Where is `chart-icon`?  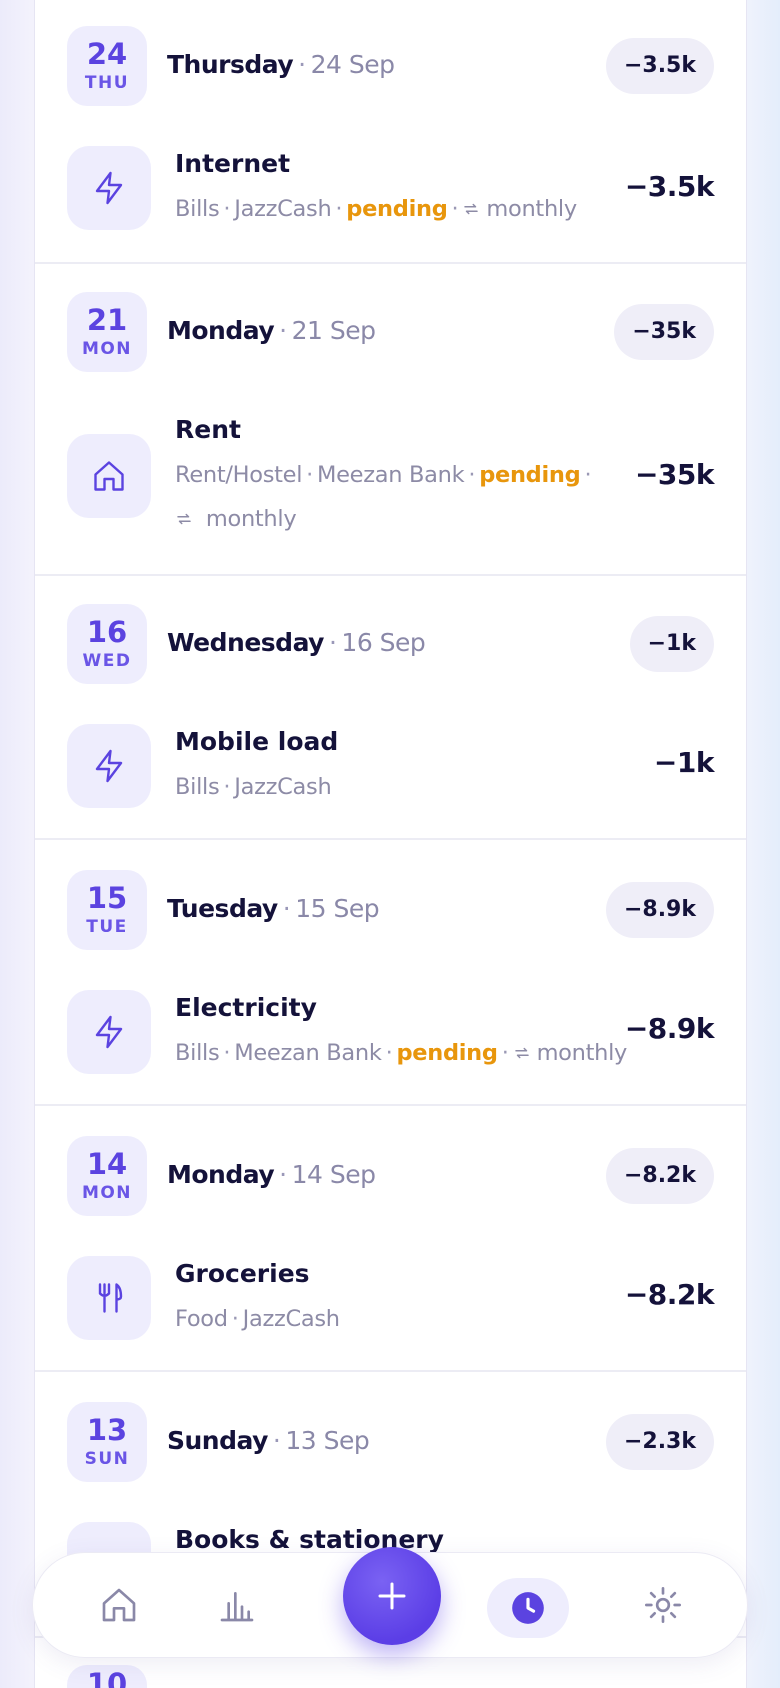 chart-icon is located at coordinates (237, 1607).